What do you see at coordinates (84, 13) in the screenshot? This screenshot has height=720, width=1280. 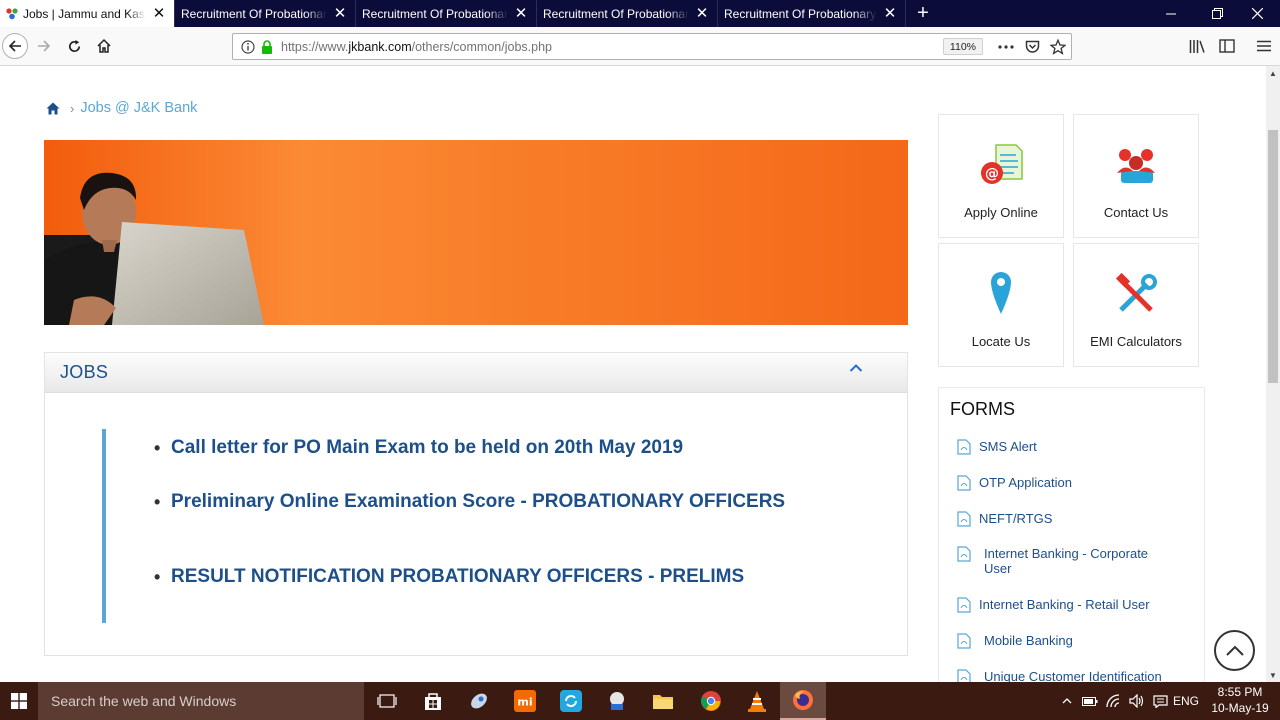 I see `tab-title: Jobs | Jammu and Kashmir` at bounding box center [84, 13].